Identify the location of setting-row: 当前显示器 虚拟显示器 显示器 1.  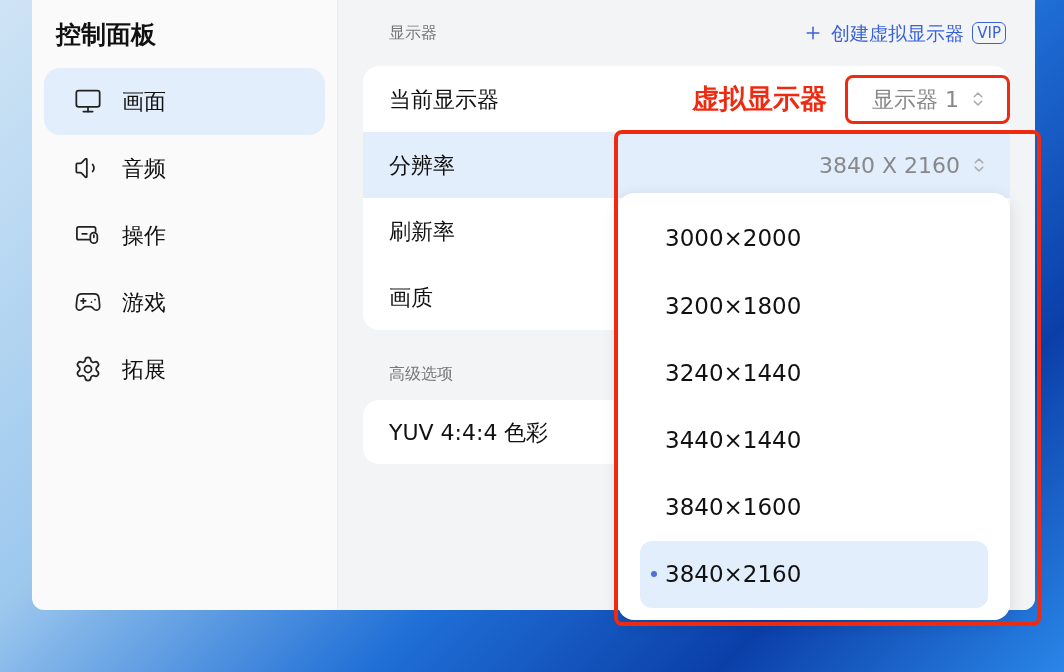
(686, 99).